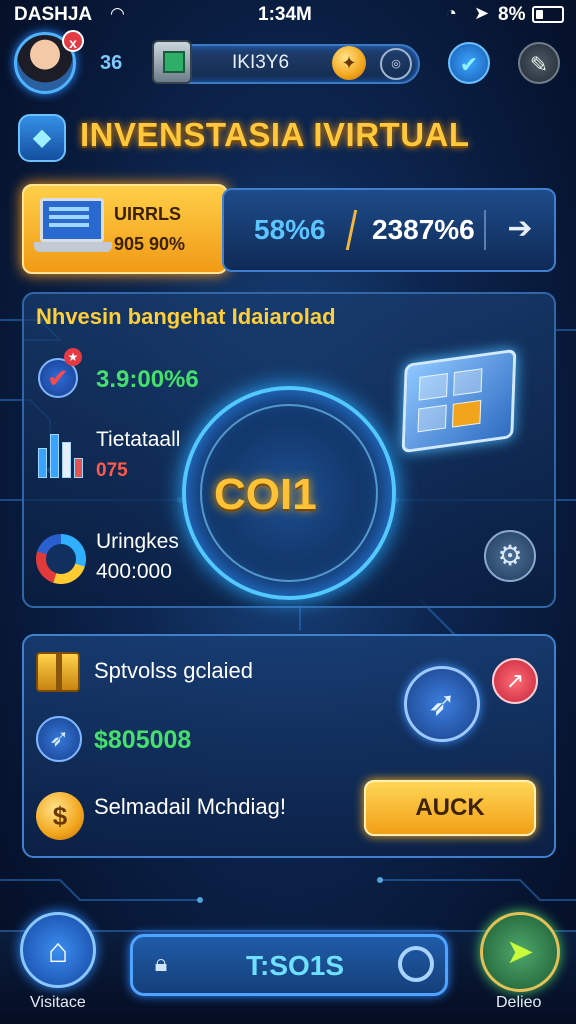 The image size is (576, 1024). I want to click on dollar-coin-icon: $, so click(60, 816).